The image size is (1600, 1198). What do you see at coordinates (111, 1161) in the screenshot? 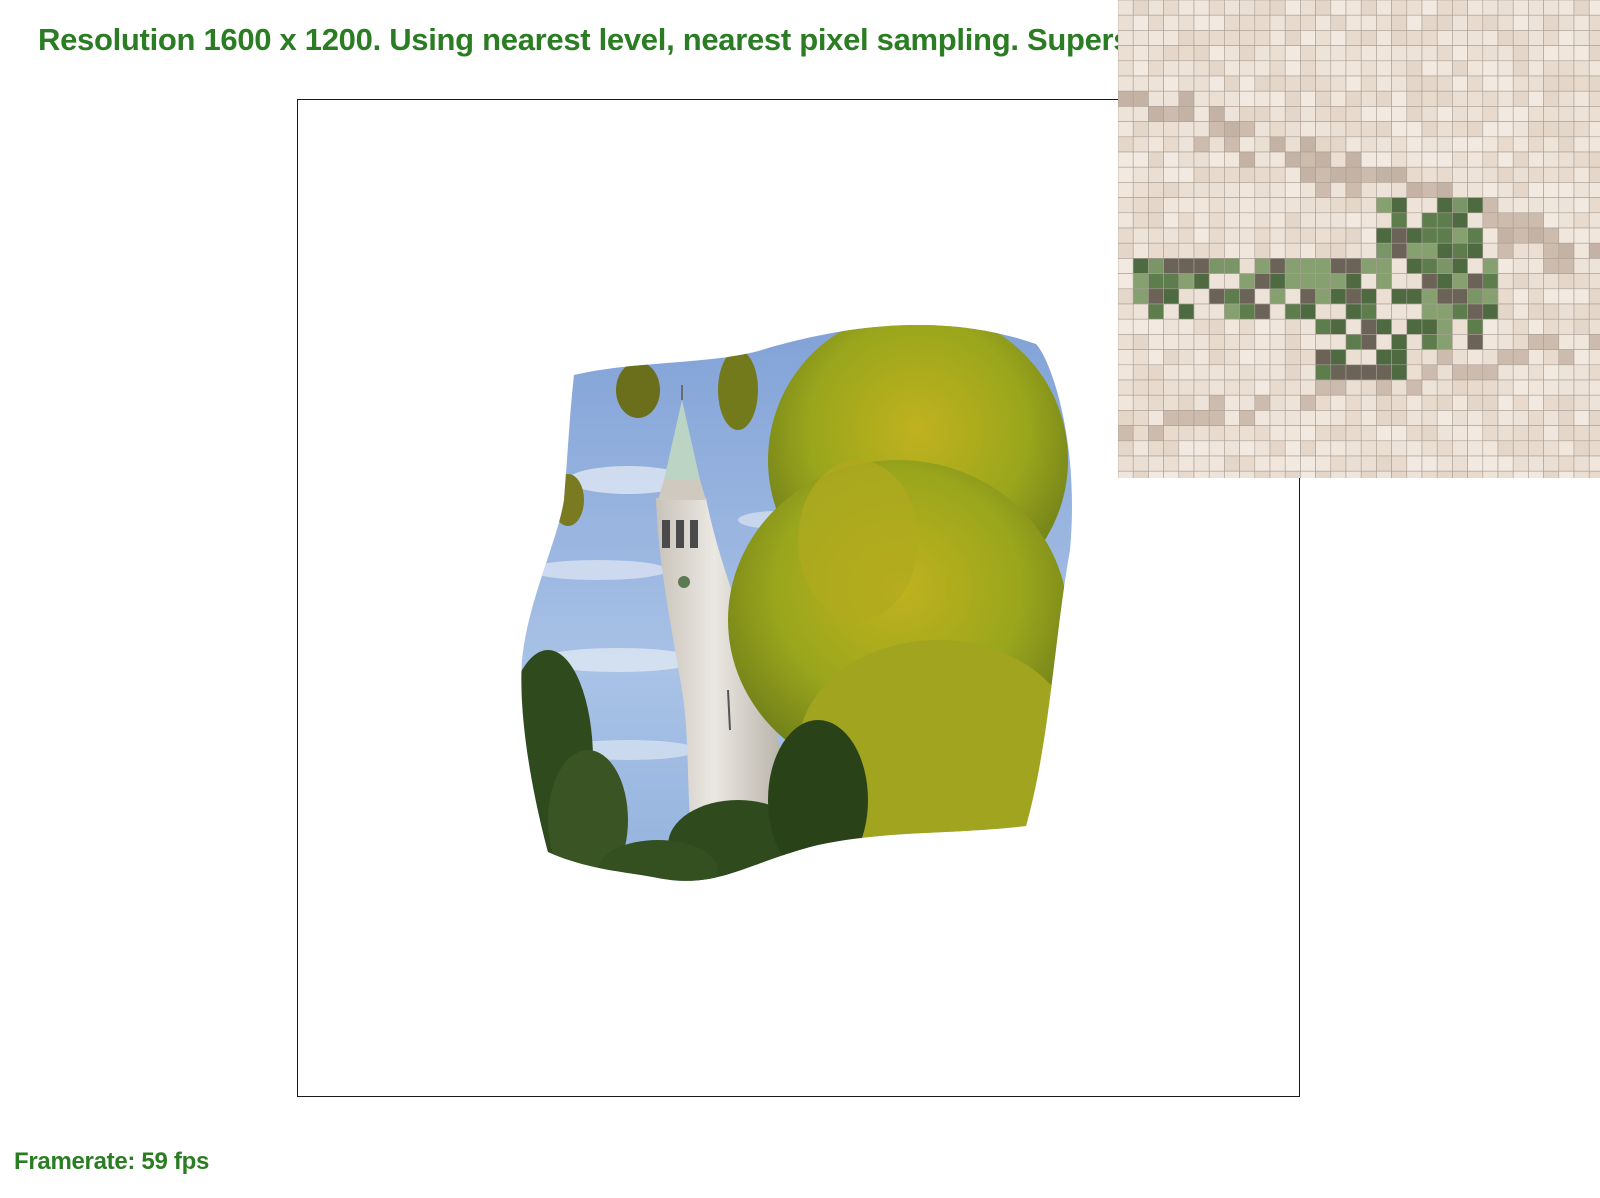
I see `framerate-text: Framerate: 59 fps` at bounding box center [111, 1161].